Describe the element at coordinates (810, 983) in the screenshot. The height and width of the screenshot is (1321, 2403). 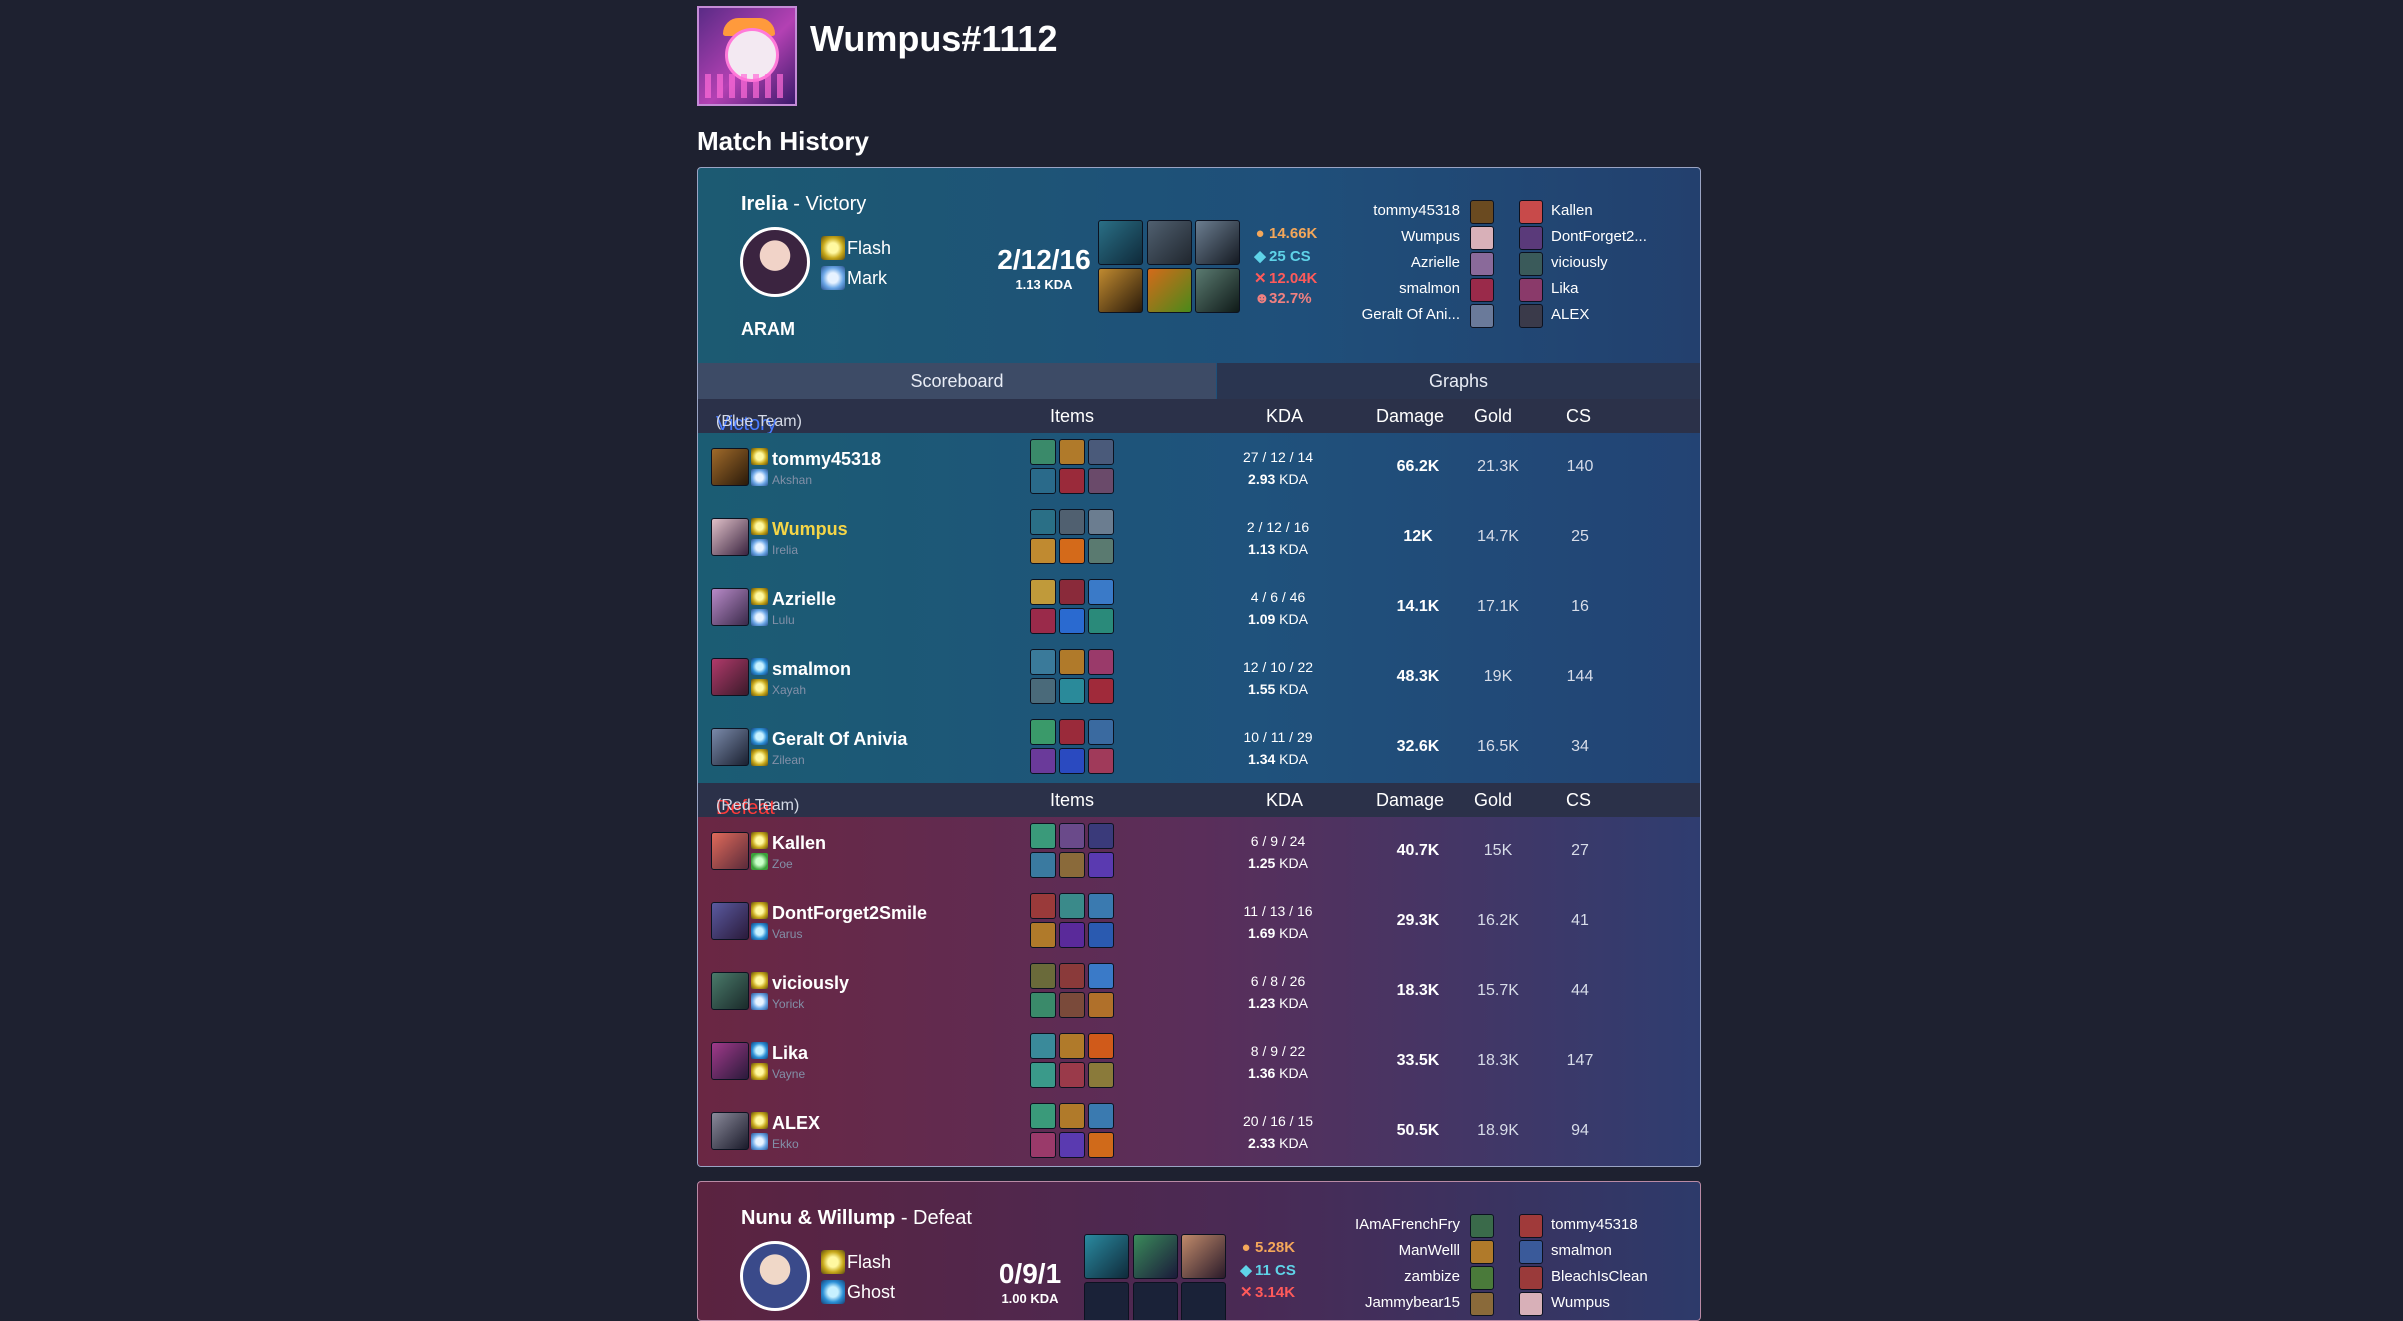
I see `player-name: viciously` at that location.